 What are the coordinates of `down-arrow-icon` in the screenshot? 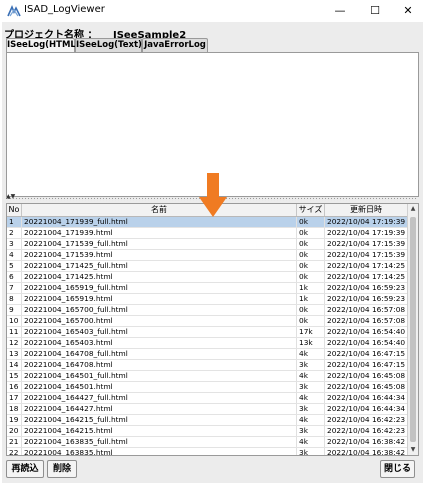 It's located at (213, 195).